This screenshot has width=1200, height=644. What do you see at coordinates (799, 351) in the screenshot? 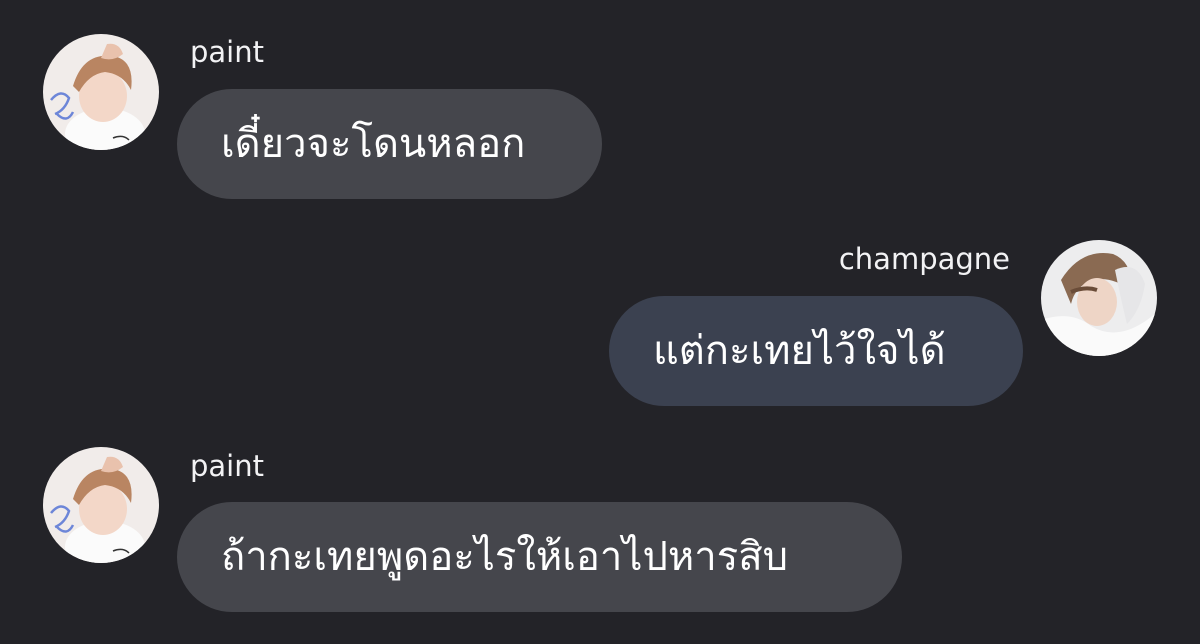
I see `message-text: แต่กะเทยไว้ใจได้` at bounding box center [799, 351].